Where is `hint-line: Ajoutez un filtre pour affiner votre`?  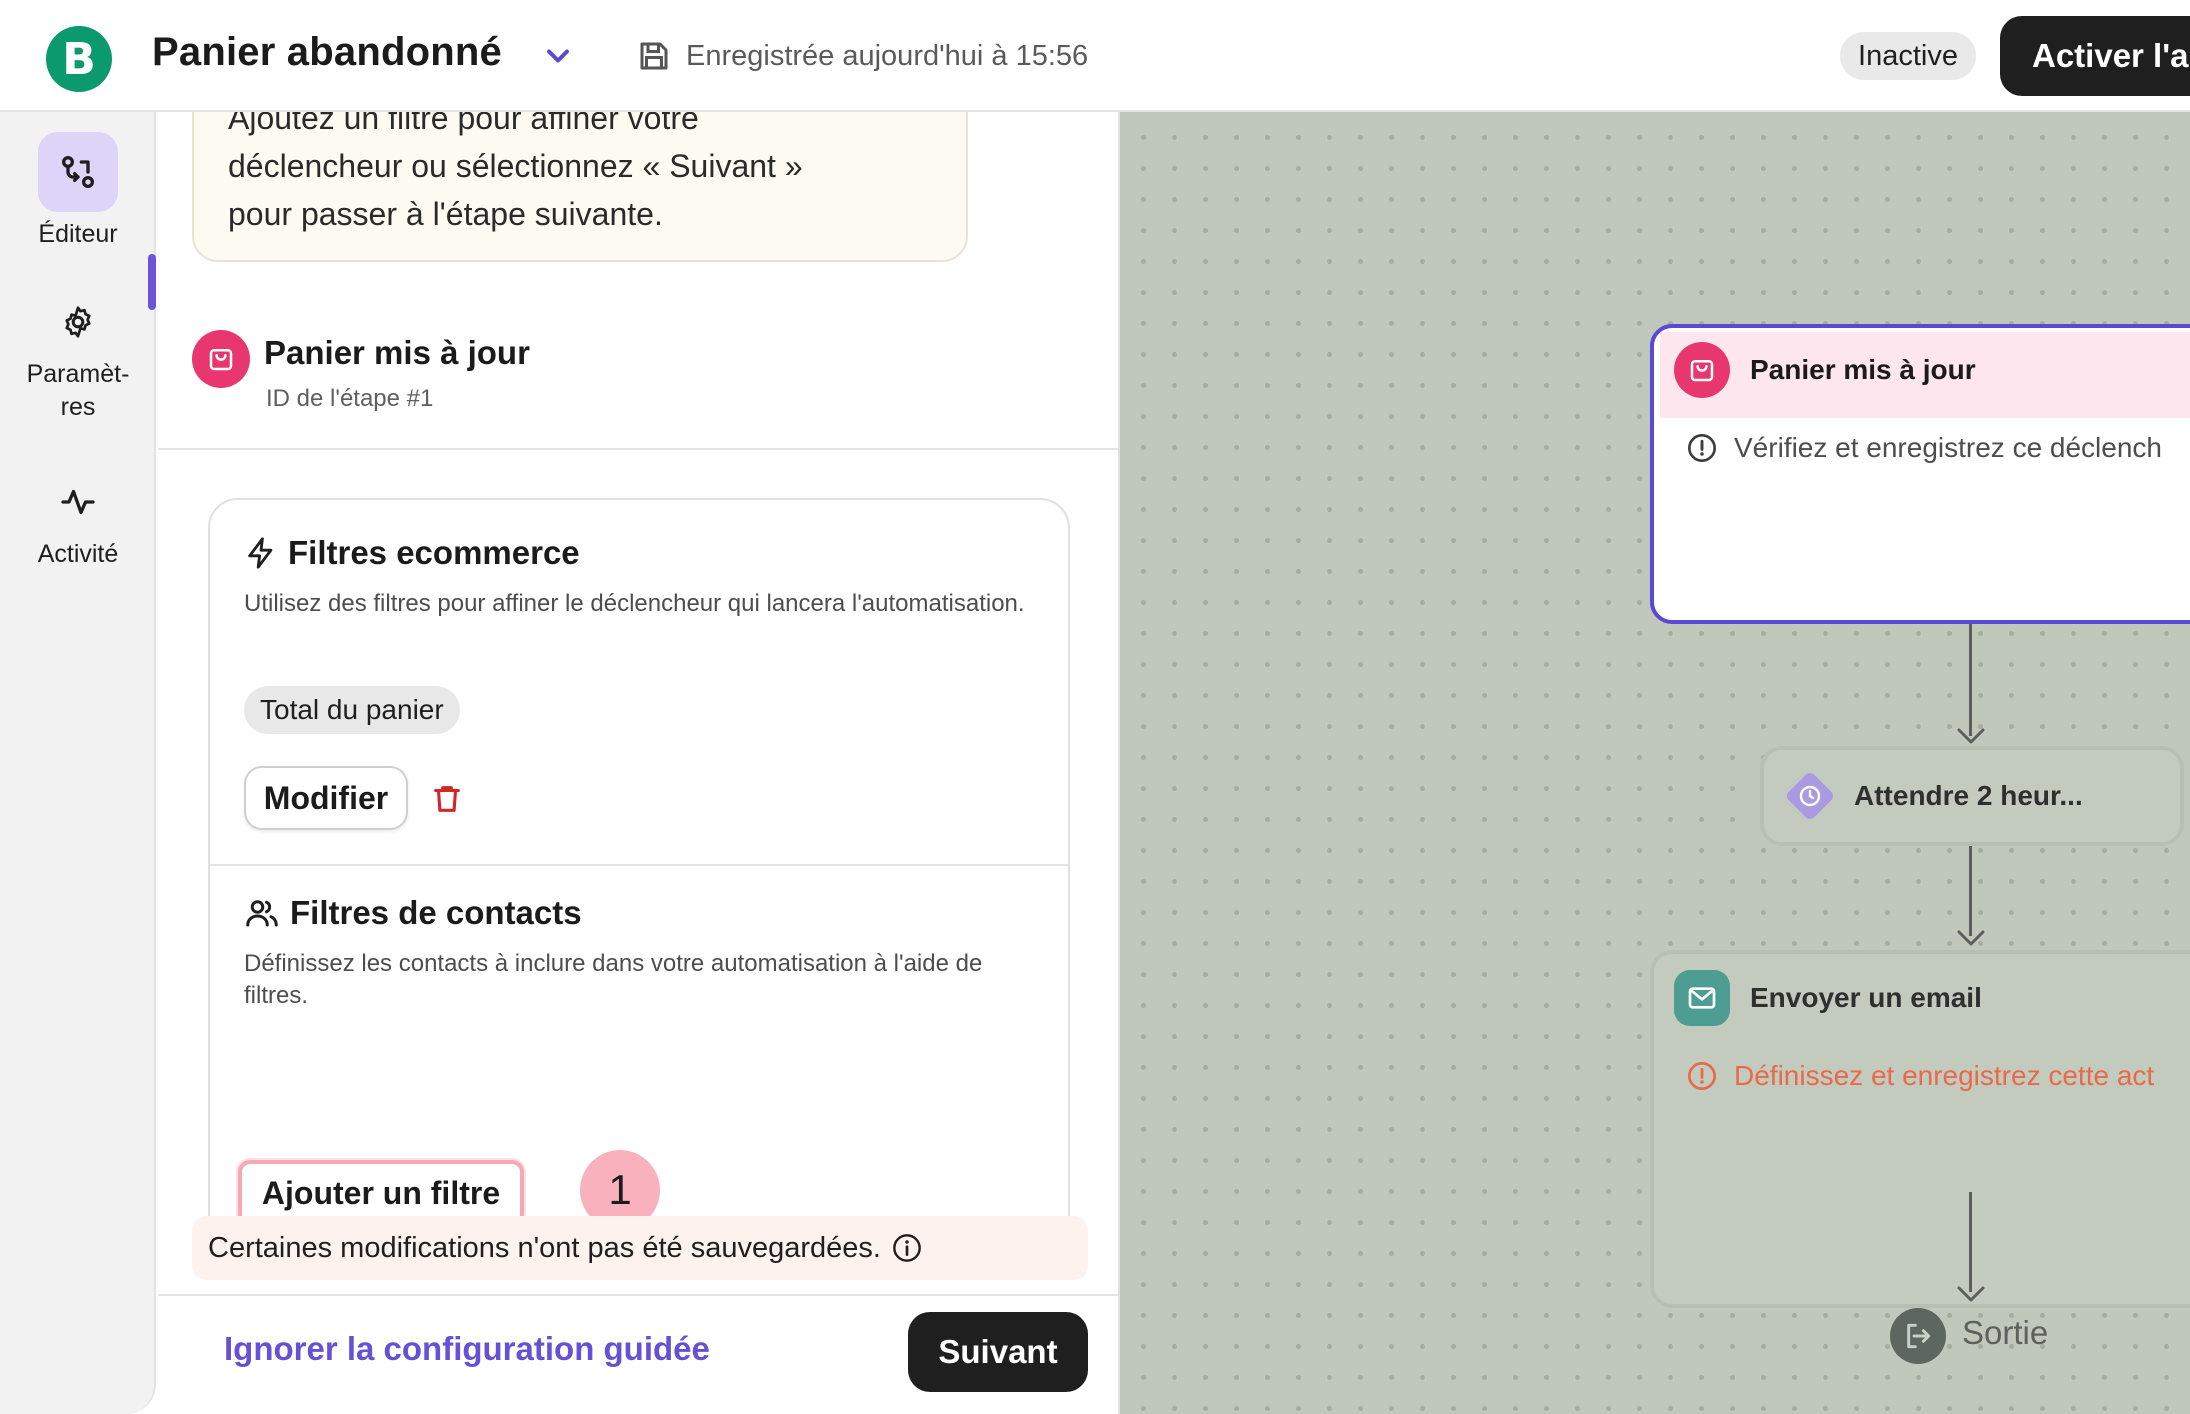 hint-line: Ajoutez un filtre pour affiner votre is located at coordinates (463, 124).